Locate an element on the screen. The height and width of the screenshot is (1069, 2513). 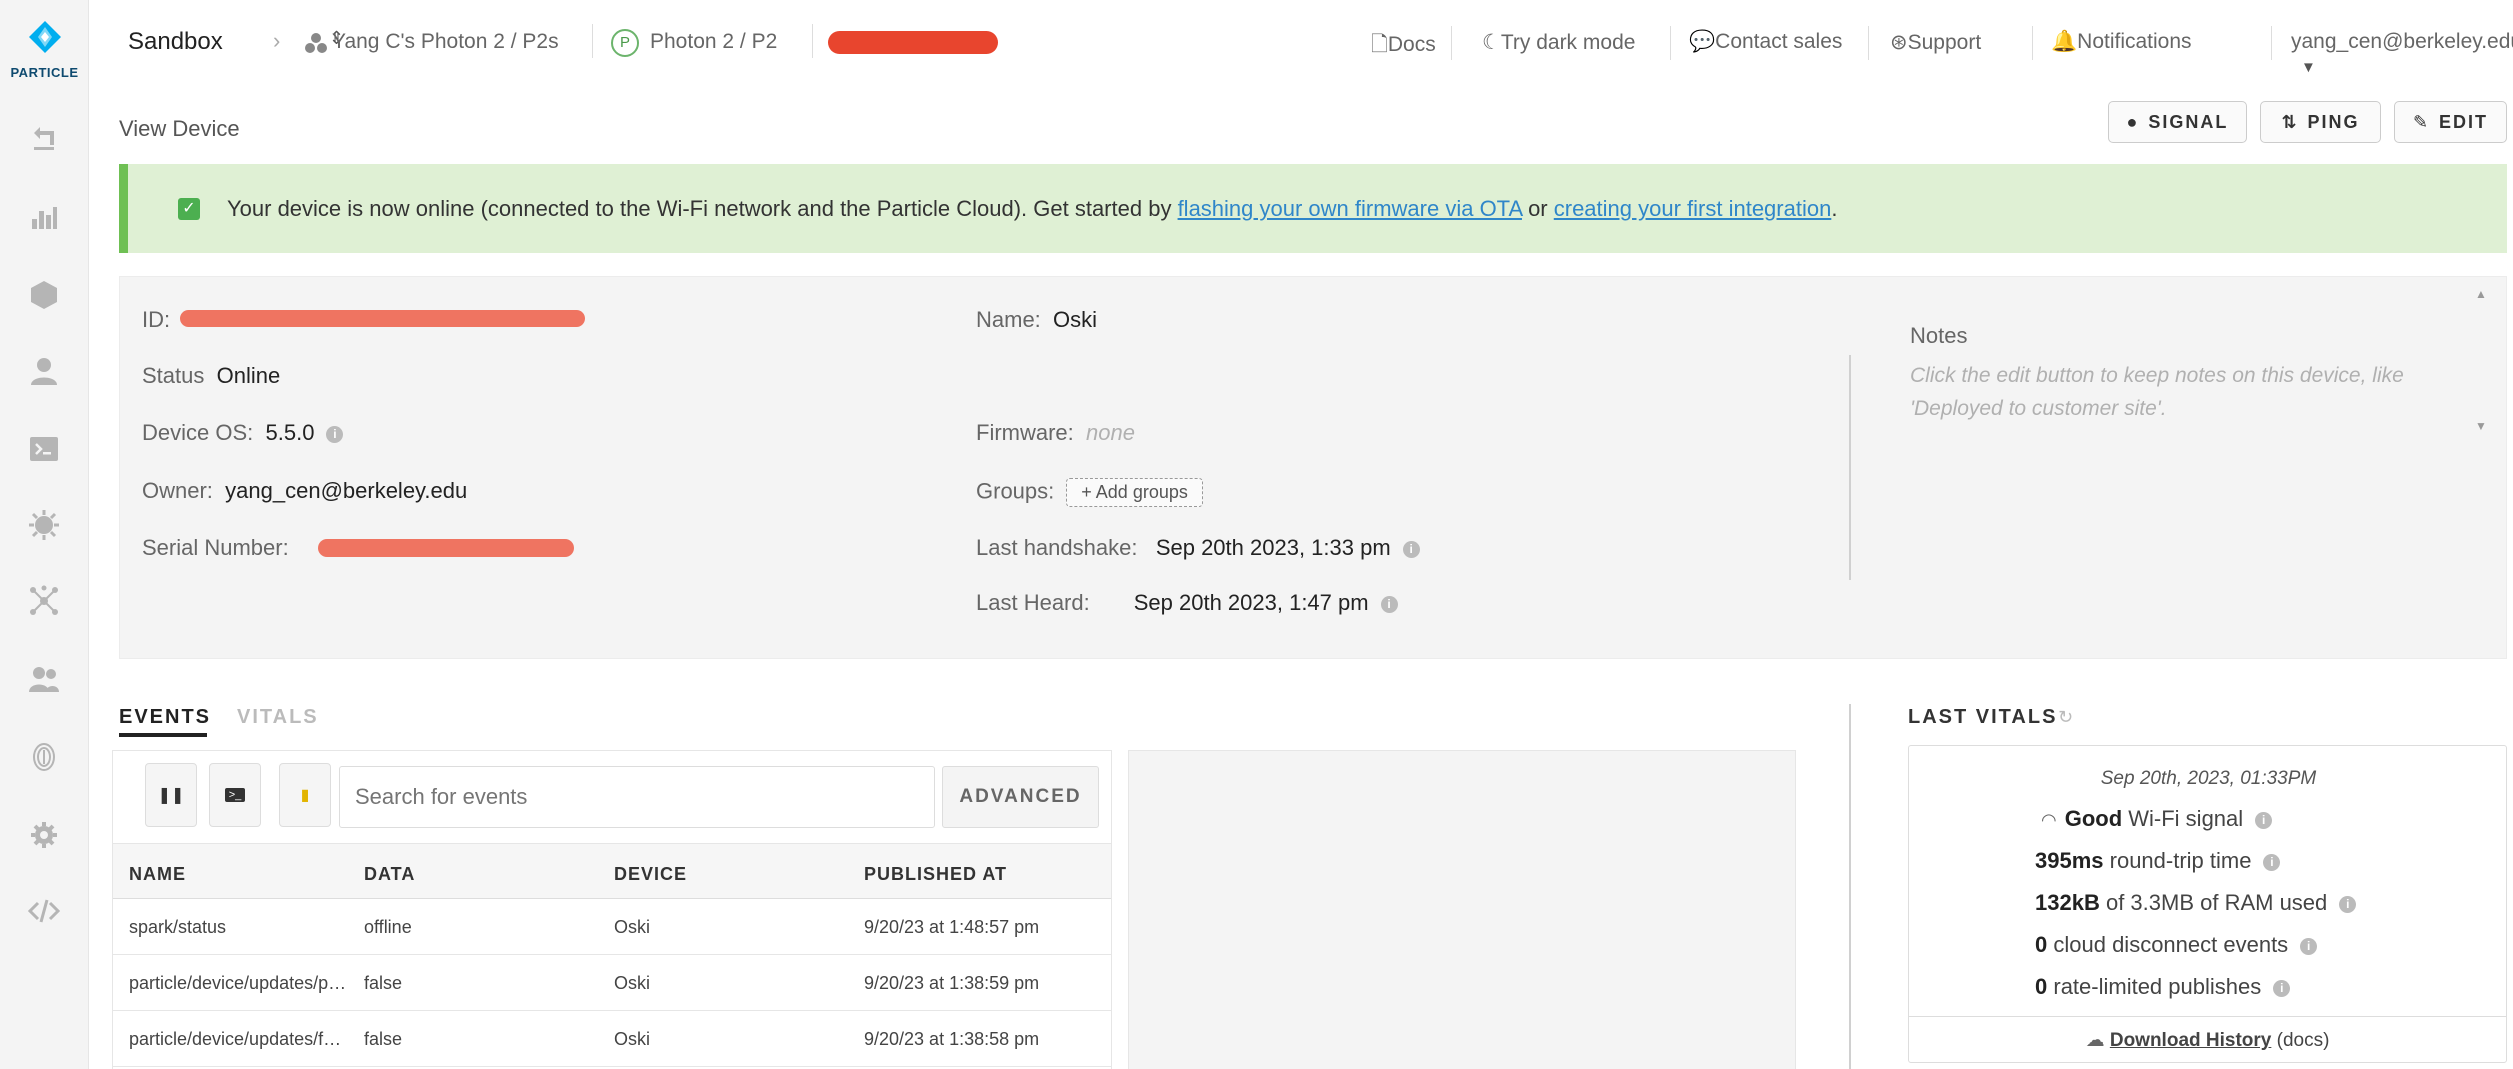
trash-icon: ▮ is located at coordinates (305, 795).